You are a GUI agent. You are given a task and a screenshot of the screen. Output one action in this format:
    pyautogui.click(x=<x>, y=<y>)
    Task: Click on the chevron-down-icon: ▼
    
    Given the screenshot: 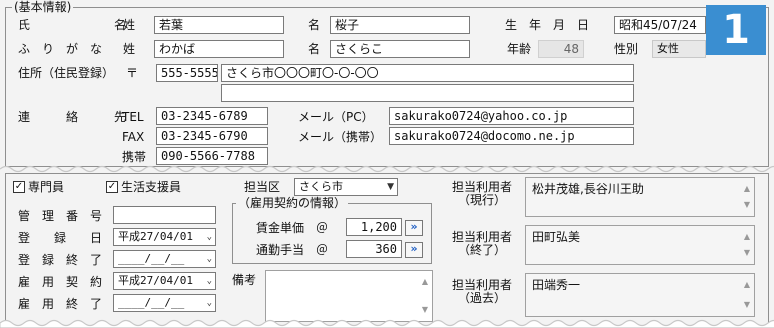 What is the action you would take?
    pyautogui.click(x=390, y=187)
    